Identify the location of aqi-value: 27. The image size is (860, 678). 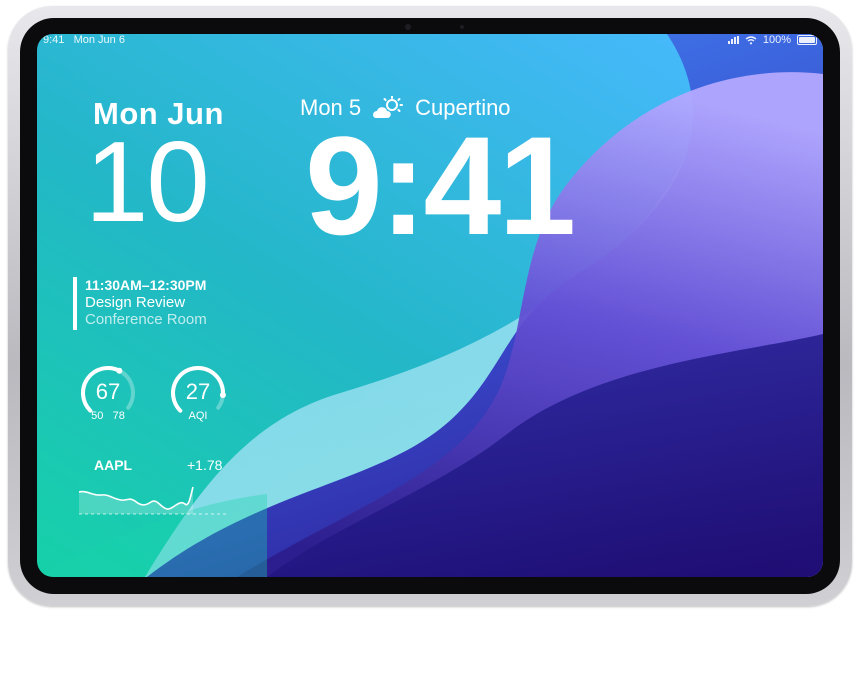
(198, 391).